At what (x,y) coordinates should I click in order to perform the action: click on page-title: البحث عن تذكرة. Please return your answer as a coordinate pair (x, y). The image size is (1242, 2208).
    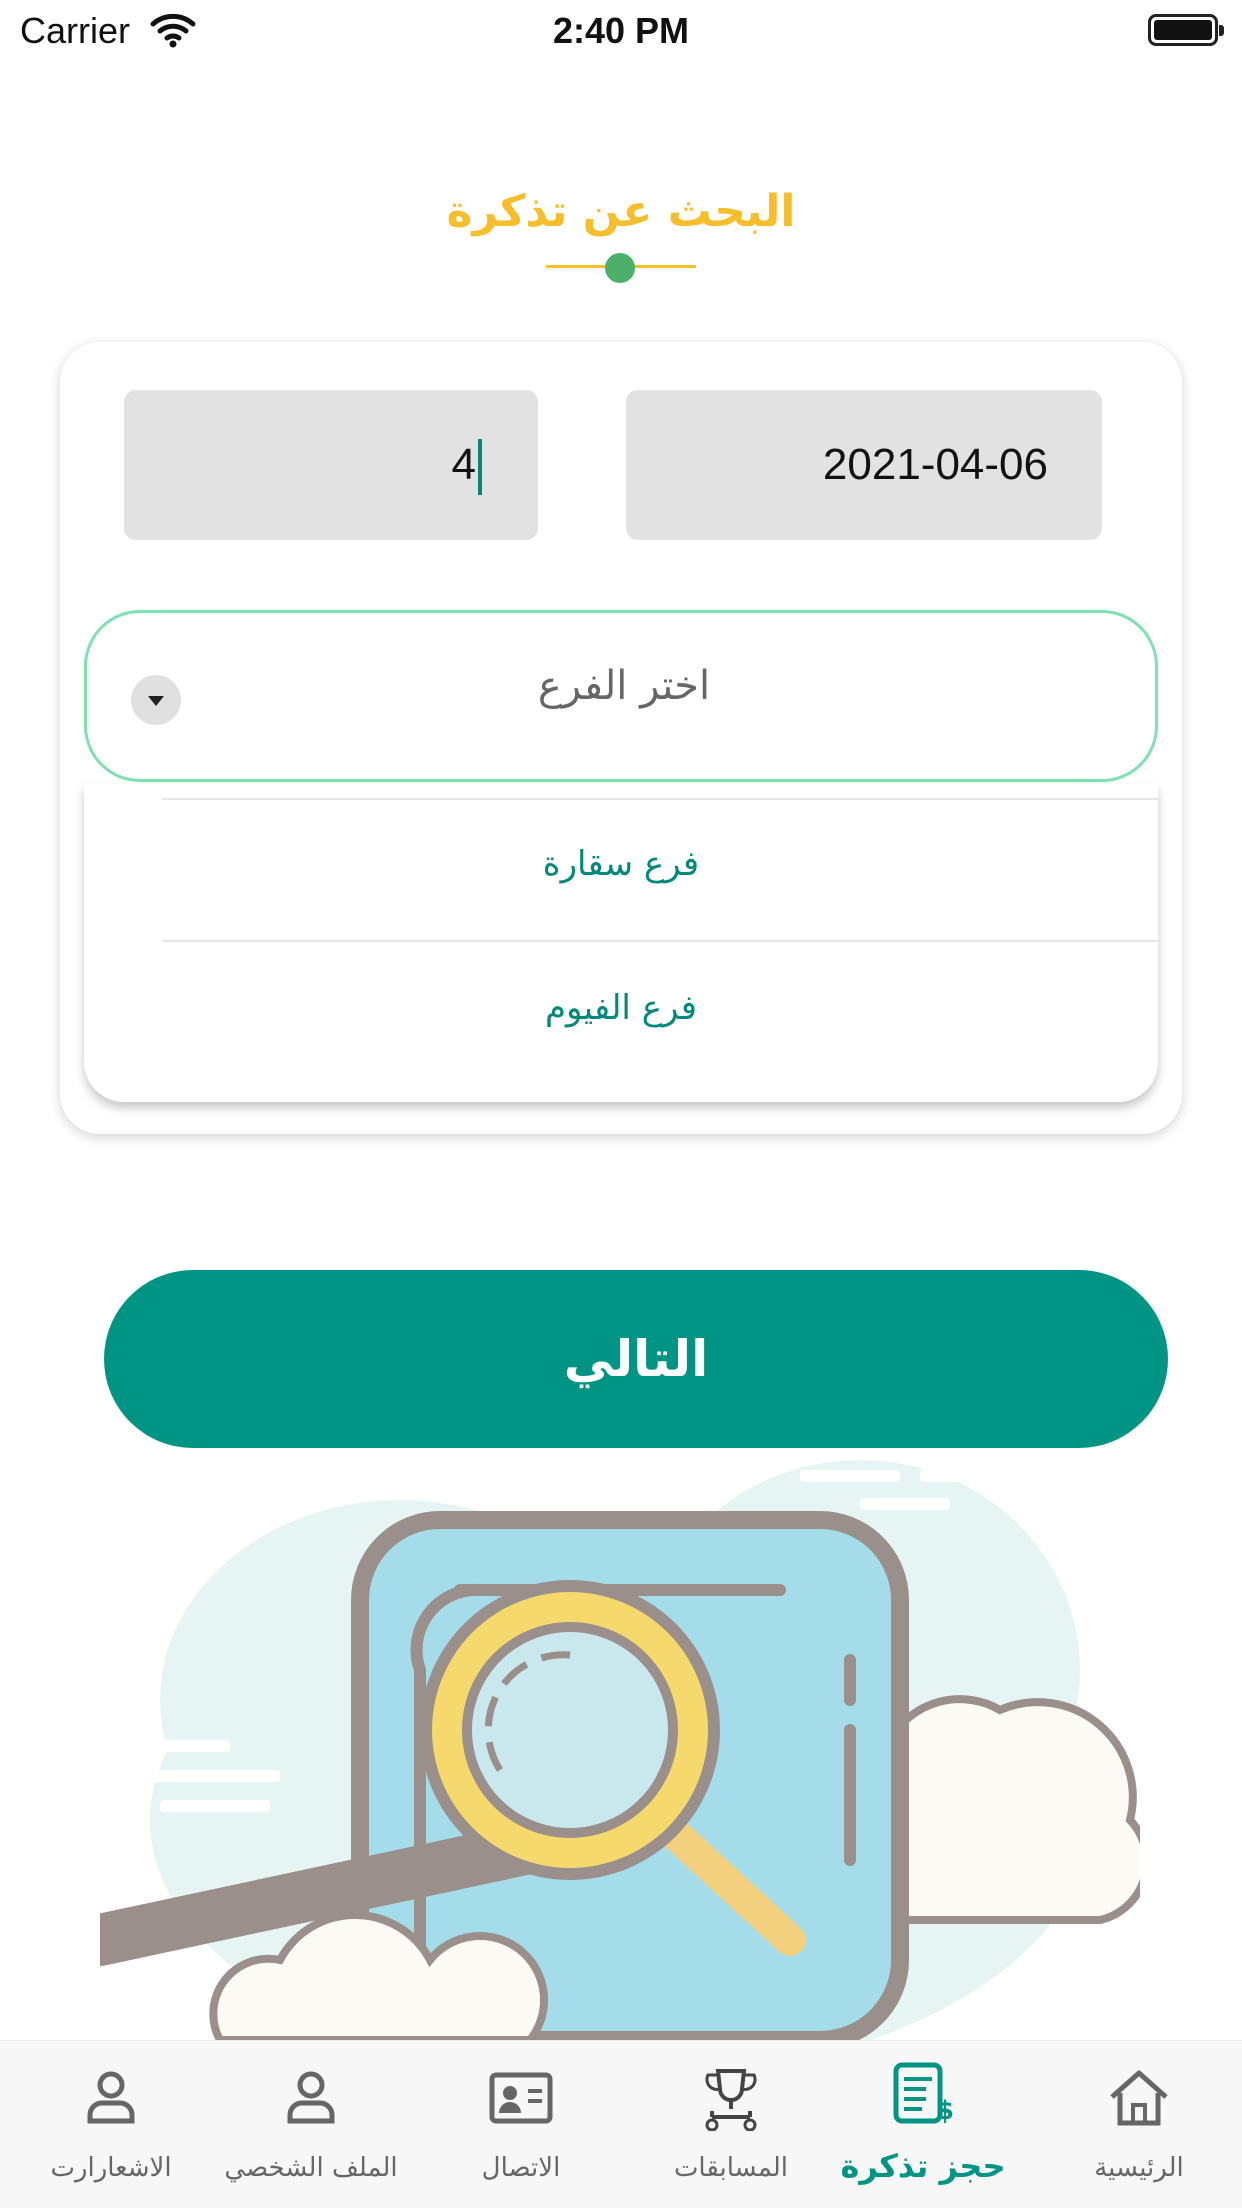
    Looking at the image, I should click on (621, 211).